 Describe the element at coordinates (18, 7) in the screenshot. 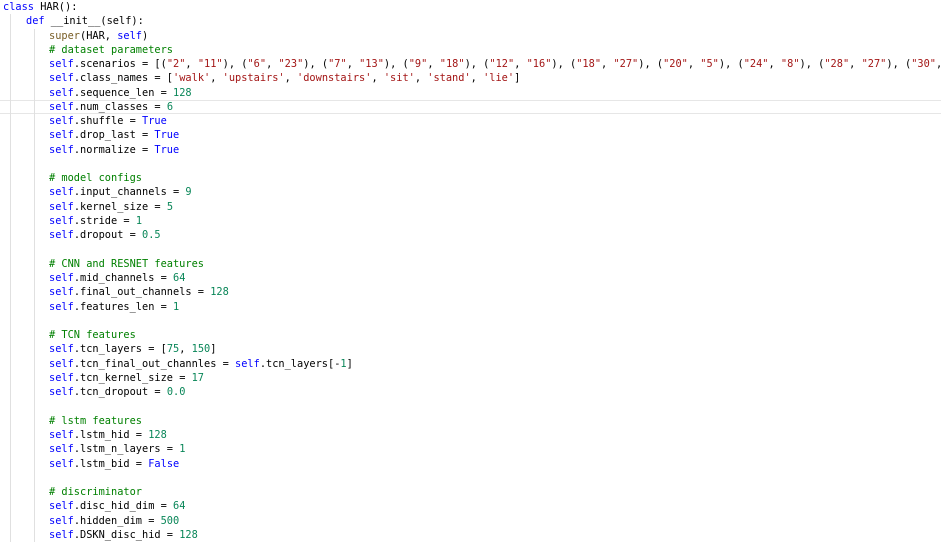

I see `code-token-kw: class` at that location.